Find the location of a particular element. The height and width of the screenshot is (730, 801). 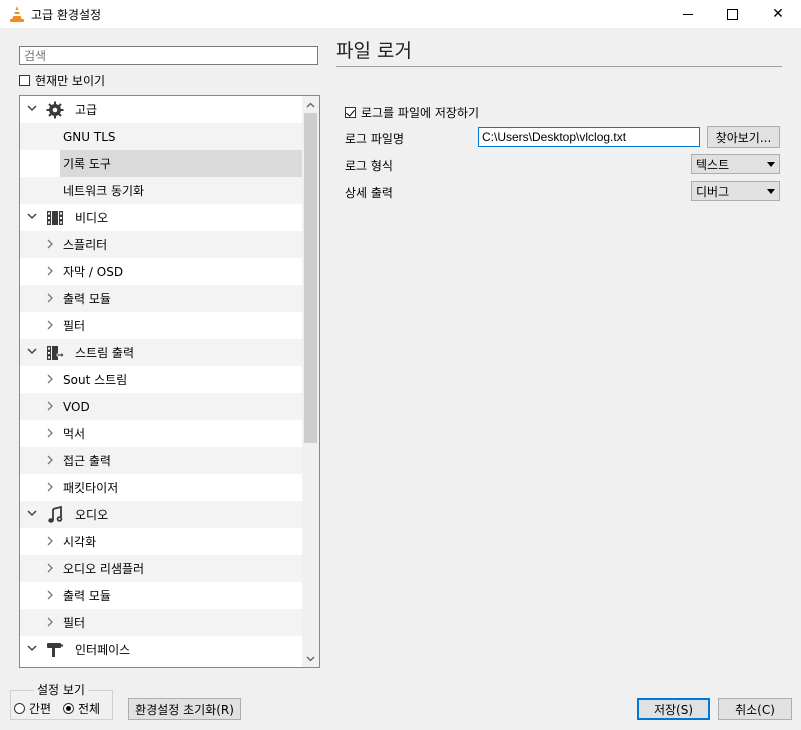

tree-item-label: Sout 스트림 is located at coordinates (95, 380).